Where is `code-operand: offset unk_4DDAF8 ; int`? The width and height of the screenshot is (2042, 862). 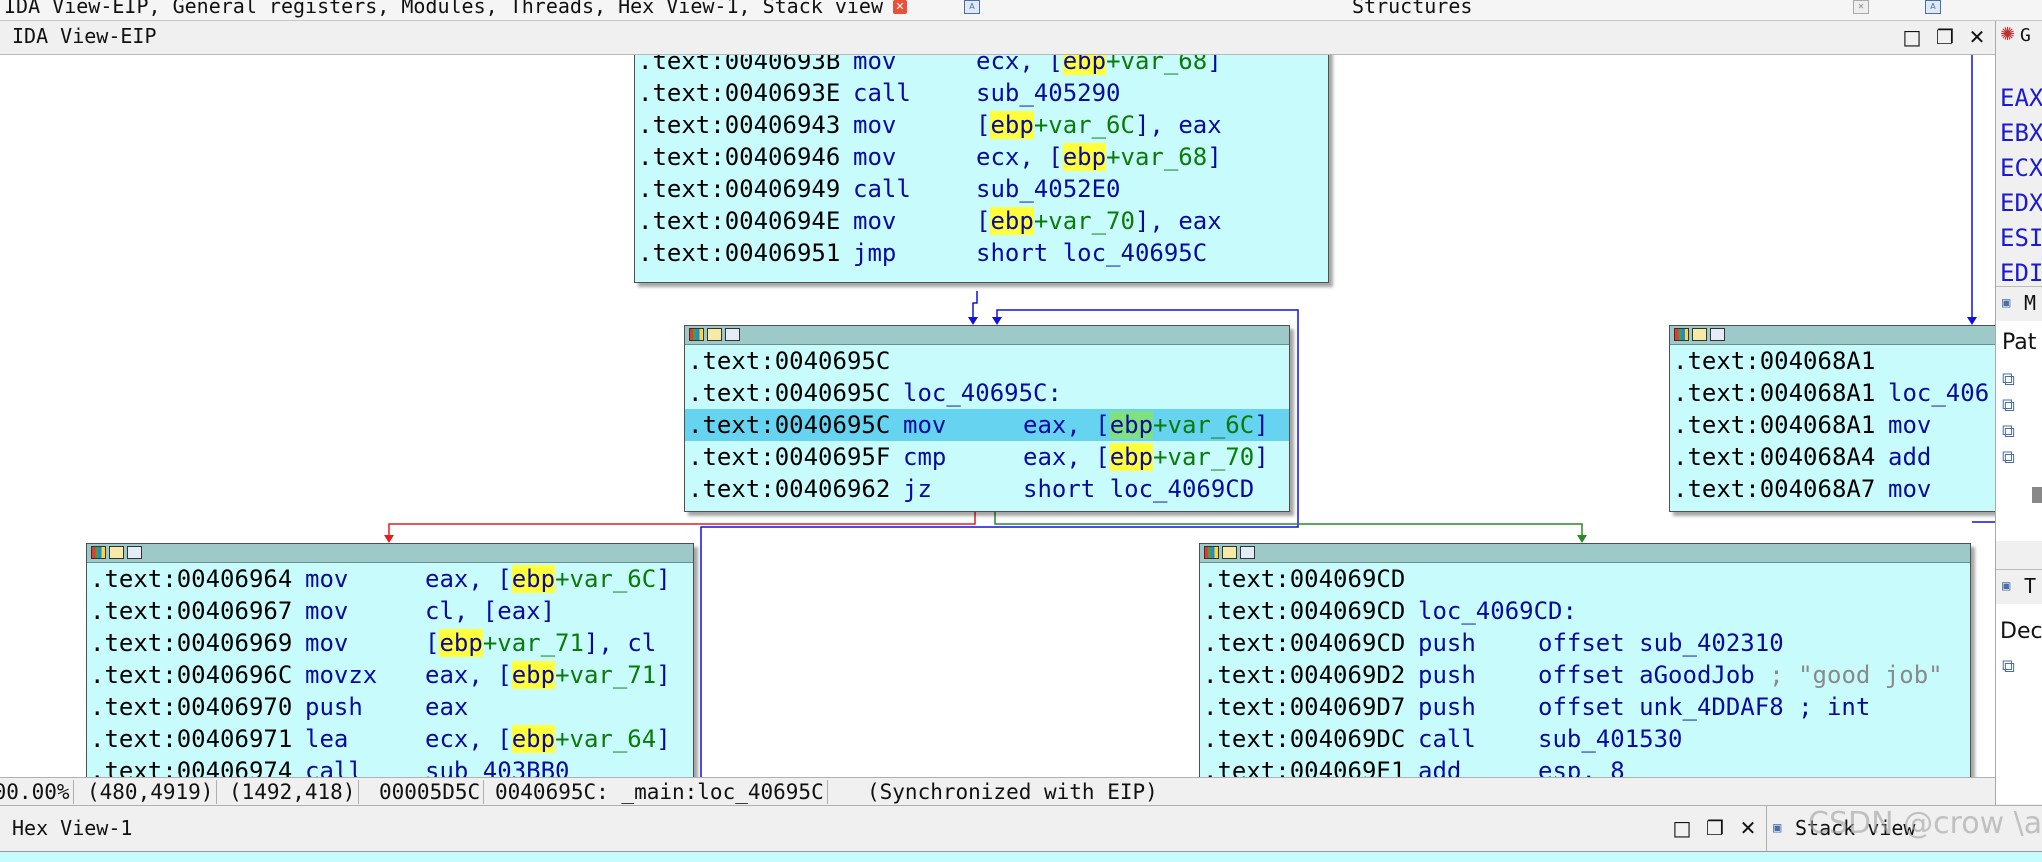
code-operand: offset unk_4DDAF8 ; int is located at coordinates (1704, 707).